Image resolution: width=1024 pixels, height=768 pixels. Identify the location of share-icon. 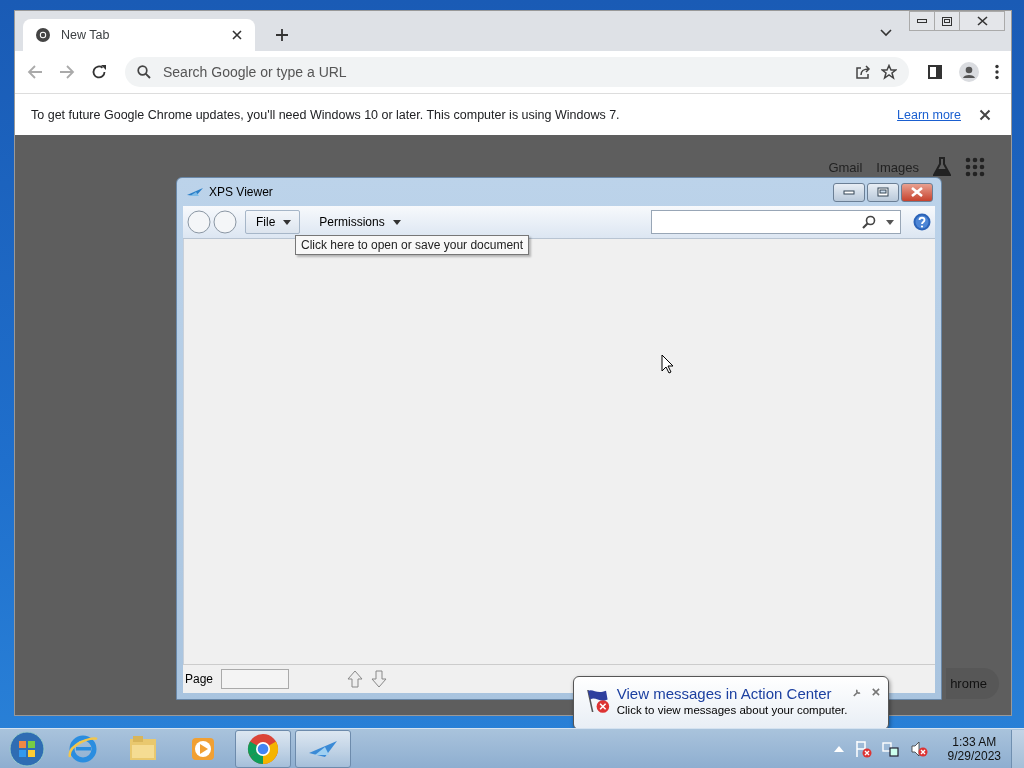
(863, 72).